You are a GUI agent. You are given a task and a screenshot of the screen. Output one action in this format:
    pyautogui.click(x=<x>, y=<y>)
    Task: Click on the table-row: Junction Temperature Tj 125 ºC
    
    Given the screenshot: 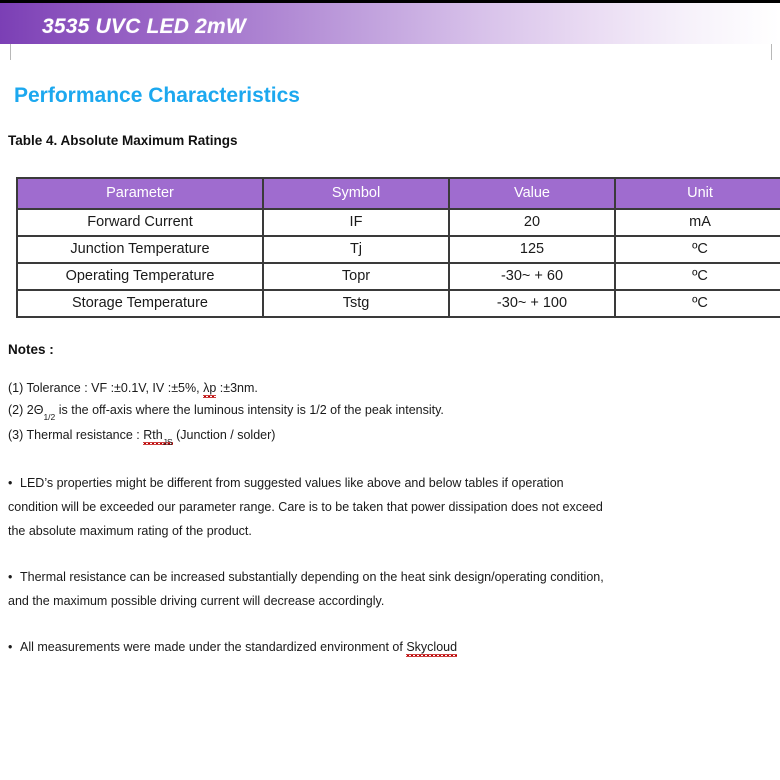 What is the action you would take?
    pyautogui.click(x=398, y=249)
    